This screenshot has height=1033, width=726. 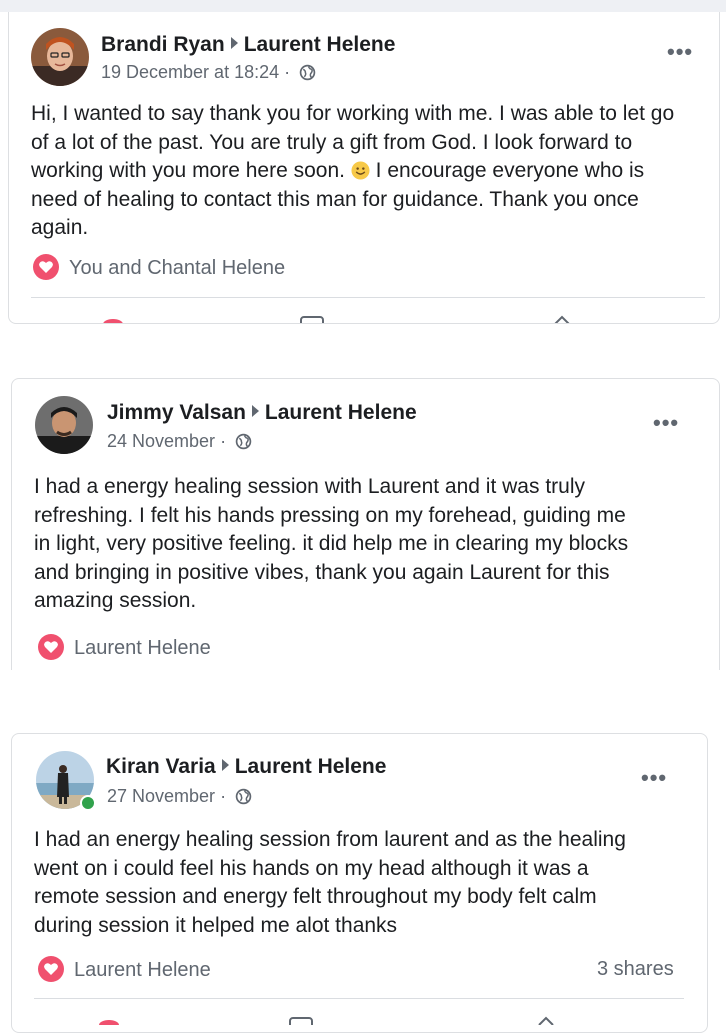 I want to click on post-meta: 19 December at 18:24 ·, so click(x=208, y=72).